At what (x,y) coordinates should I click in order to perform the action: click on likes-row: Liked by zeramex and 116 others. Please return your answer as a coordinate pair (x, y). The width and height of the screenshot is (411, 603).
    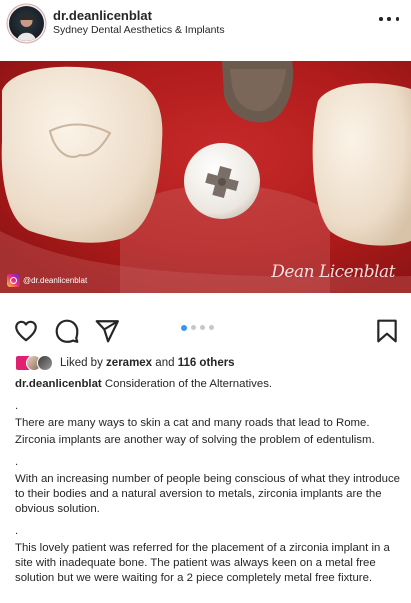
    Looking at the image, I should click on (125, 363).